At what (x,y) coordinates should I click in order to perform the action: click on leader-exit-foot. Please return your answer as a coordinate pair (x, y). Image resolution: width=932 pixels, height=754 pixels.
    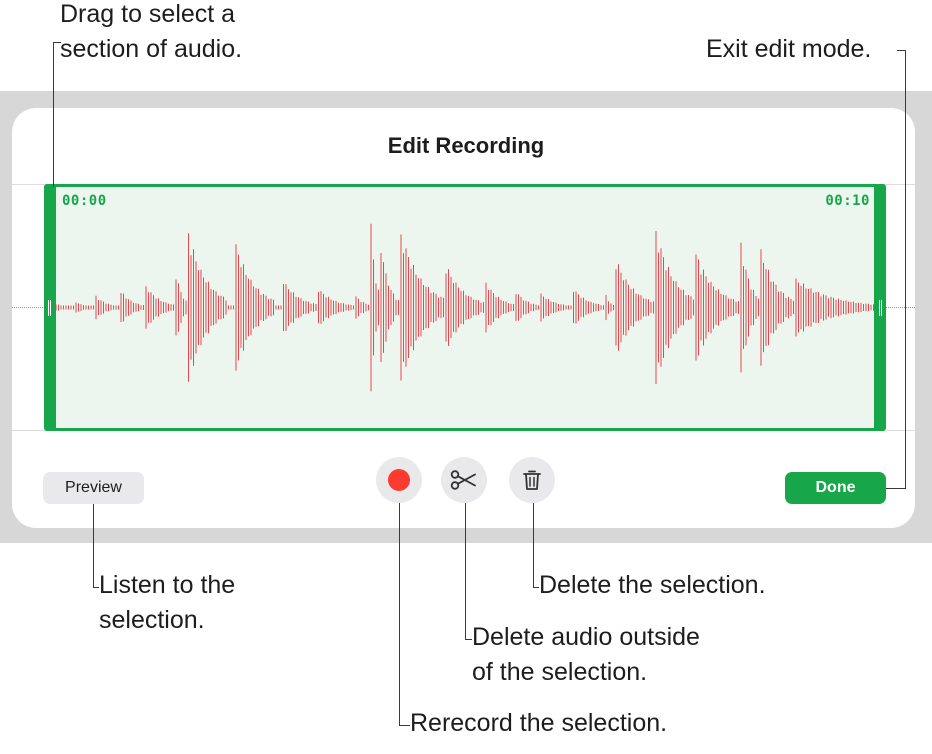
    Looking at the image, I should click on (896, 488).